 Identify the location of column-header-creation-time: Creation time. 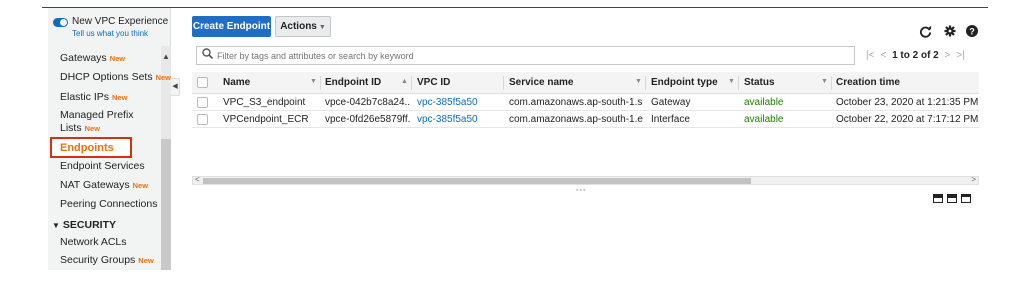
(868, 82).